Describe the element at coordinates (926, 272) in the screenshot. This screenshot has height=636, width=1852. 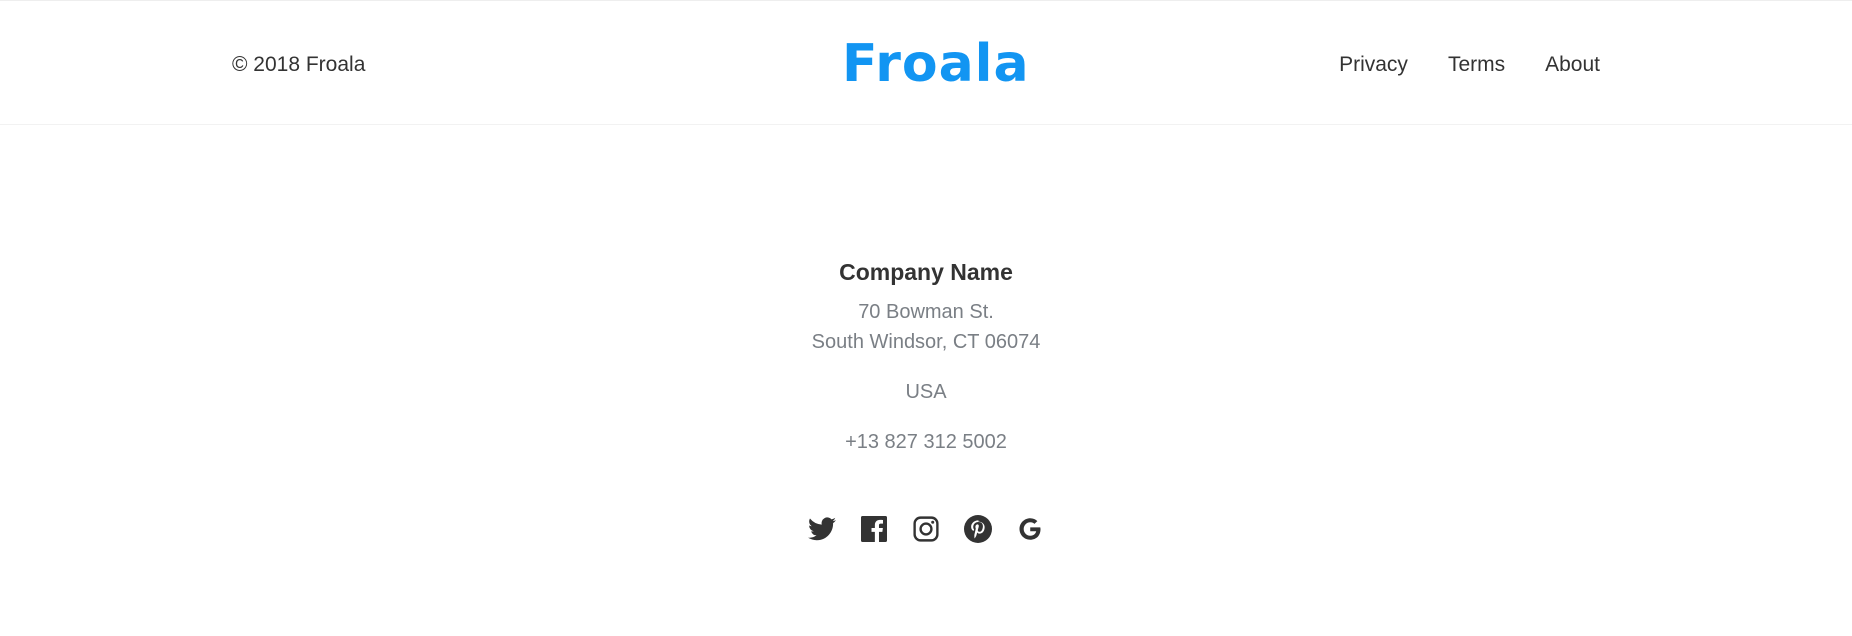
I see `company-name: Company Name` at that location.